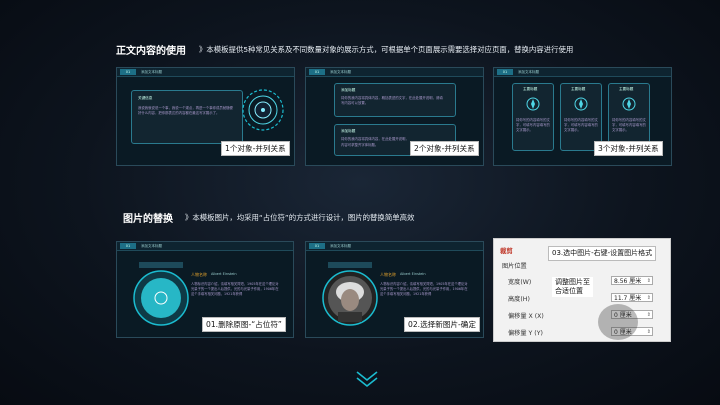 The image size is (720, 405). What do you see at coordinates (506, 250) in the screenshot?
I see `crop-section-label: 裁剪` at bounding box center [506, 250].